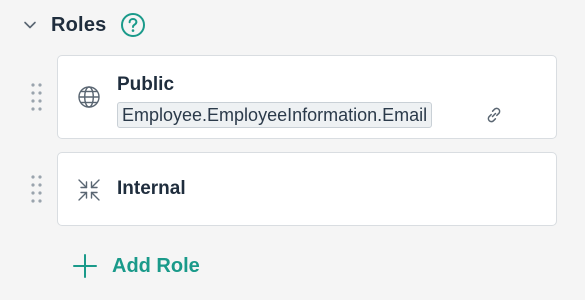  I want to click on collapse-arrows-icon, so click(89, 190).